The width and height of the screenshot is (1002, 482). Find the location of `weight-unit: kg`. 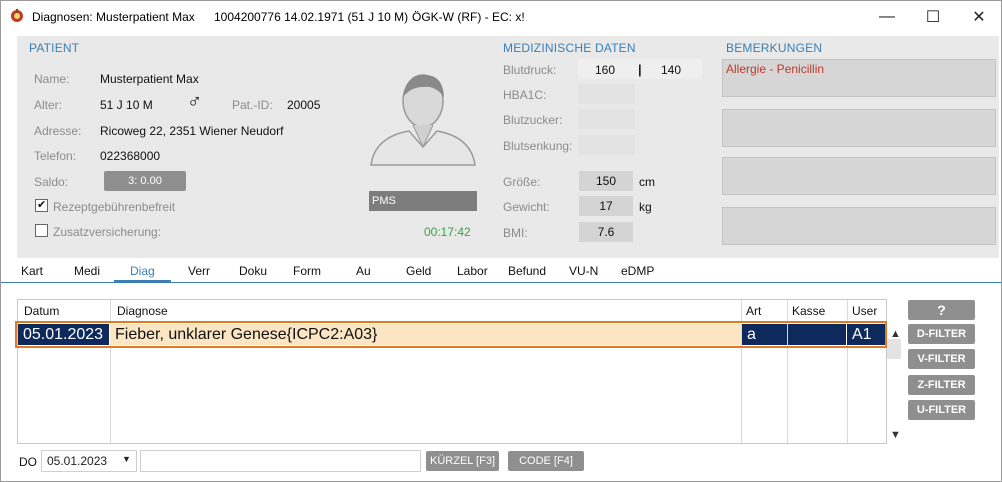

weight-unit: kg is located at coordinates (645, 207).